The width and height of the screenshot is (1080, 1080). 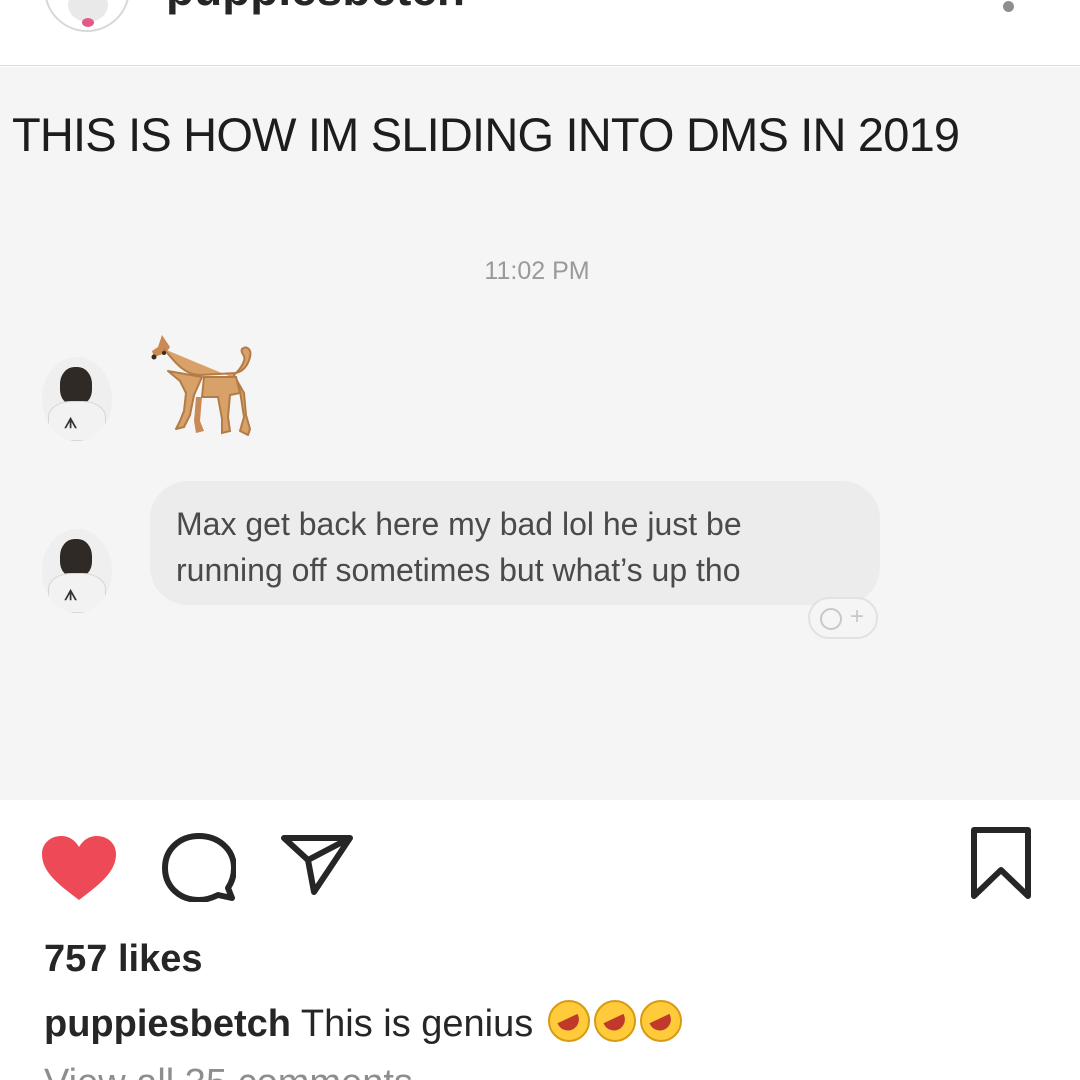 What do you see at coordinates (537, 271) in the screenshot?
I see `dm-timestamp: 11:02 PM` at bounding box center [537, 271].